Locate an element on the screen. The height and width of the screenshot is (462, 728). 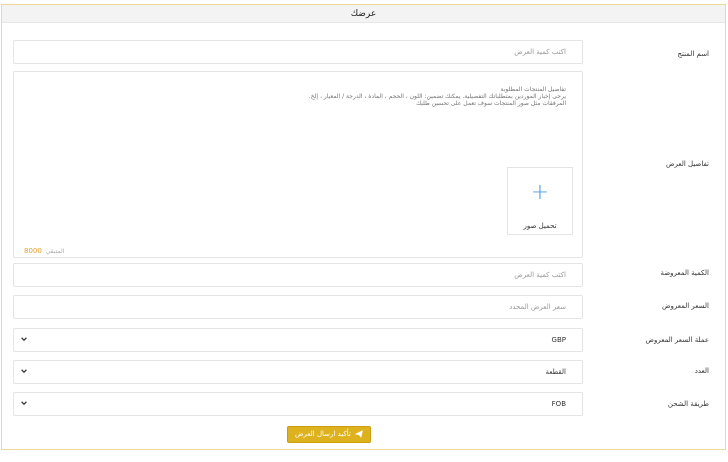
price-label: السعر المعروض is located at coordinates (685, 306).